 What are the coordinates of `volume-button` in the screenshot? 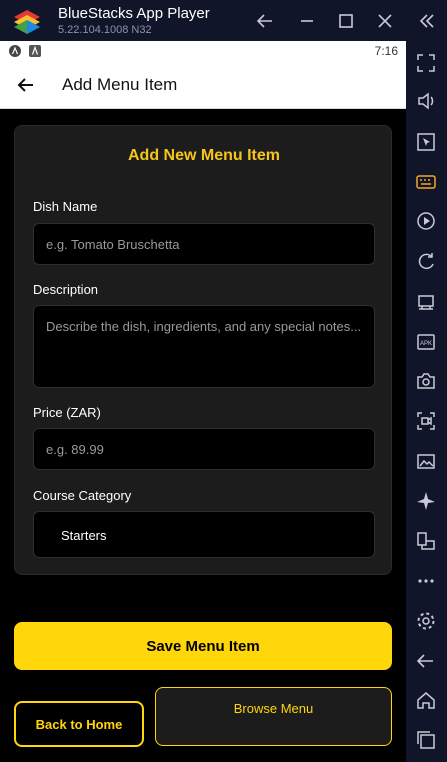 It's located at (426, 101).